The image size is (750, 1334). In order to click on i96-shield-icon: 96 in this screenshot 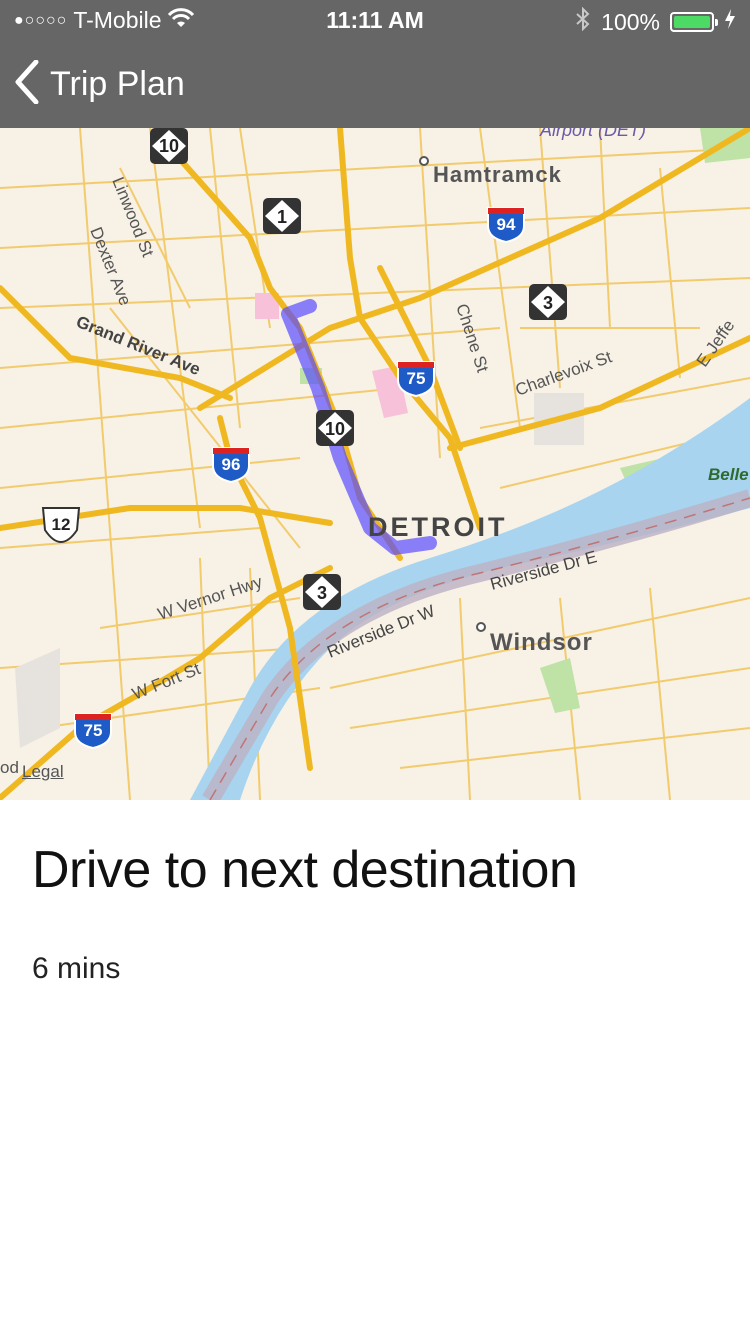, I will do `click(231, 465)`.